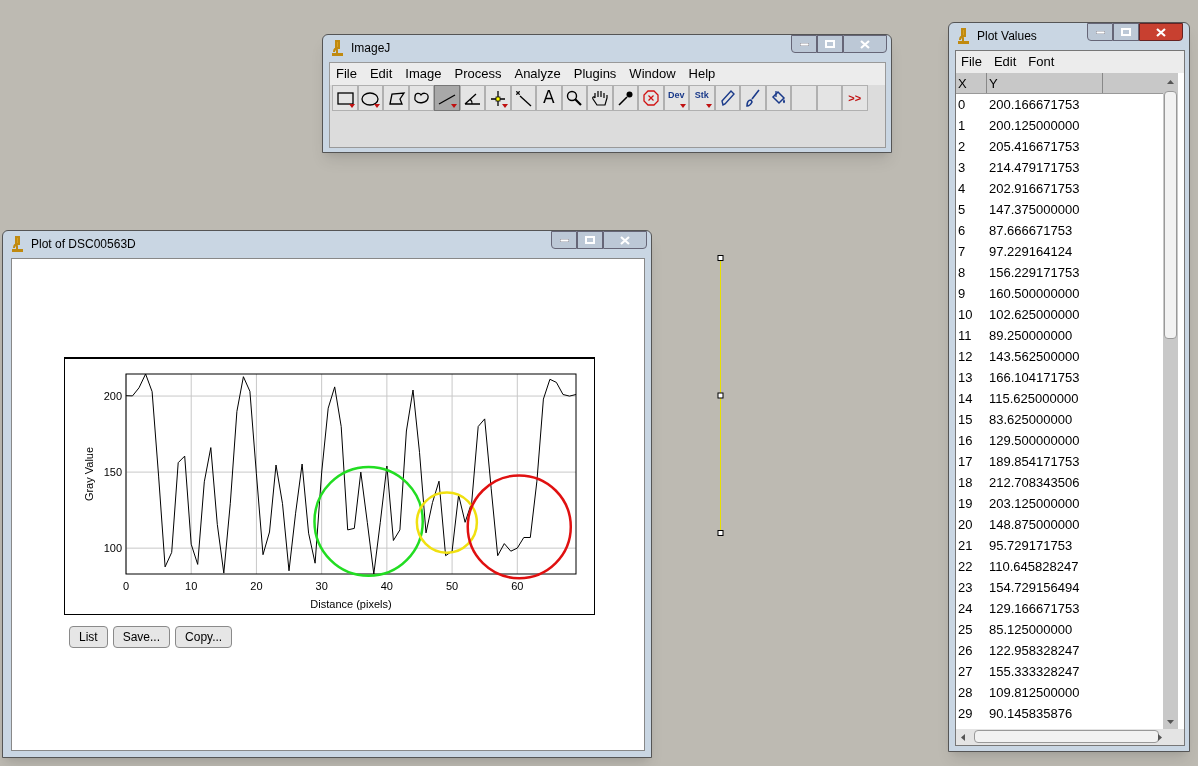 The width and height of the screenshot is (1198, 766). I want to click on table-cell-text: 20, so click(965, 524).